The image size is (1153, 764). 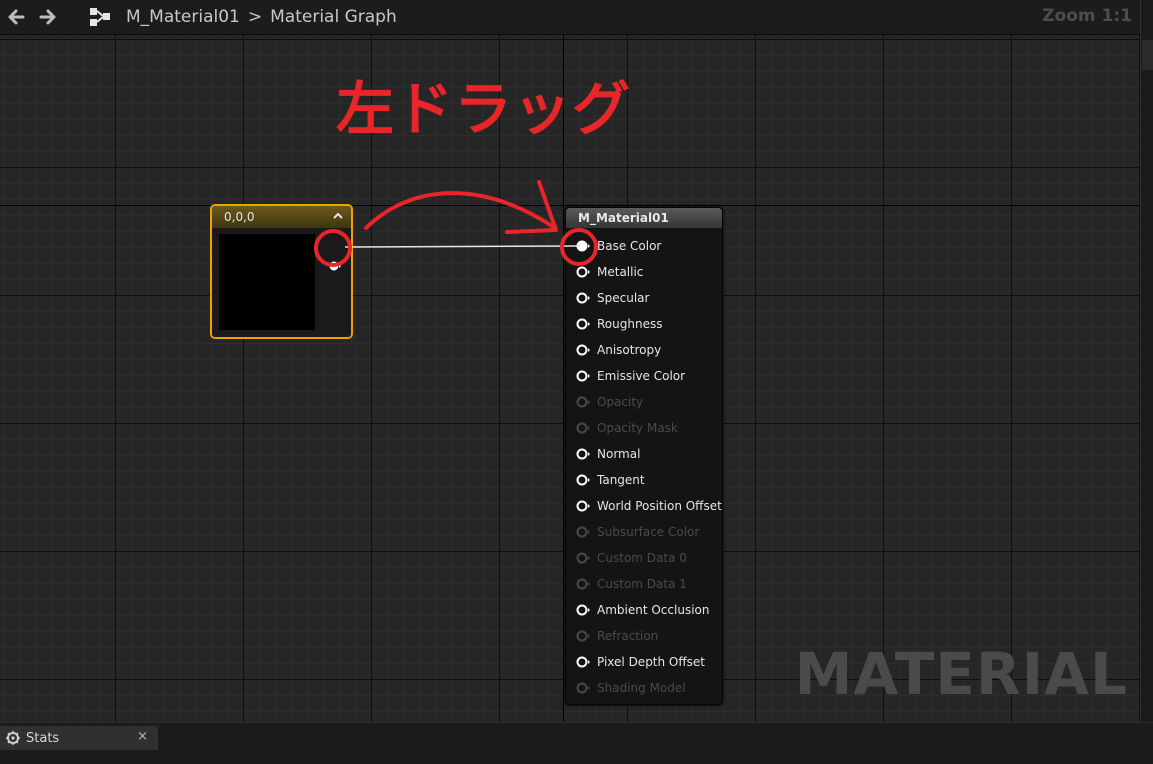 I want to click on material-input-pin-row: Opacity, so click(x=609, y=402).